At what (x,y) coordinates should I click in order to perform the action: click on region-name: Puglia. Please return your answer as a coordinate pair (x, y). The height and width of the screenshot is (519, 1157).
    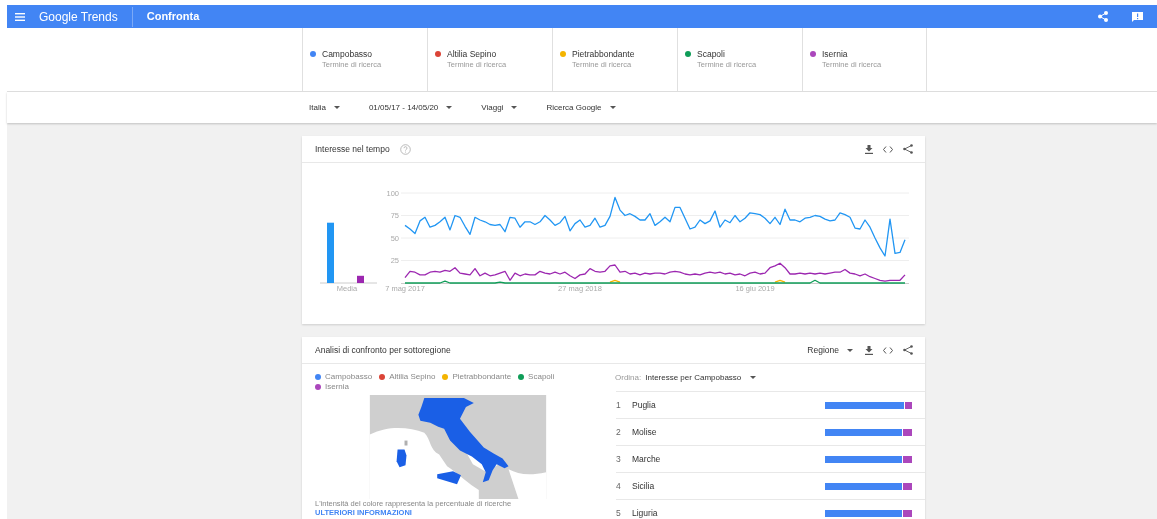
    Looking at the image, I should click on (644, 405).